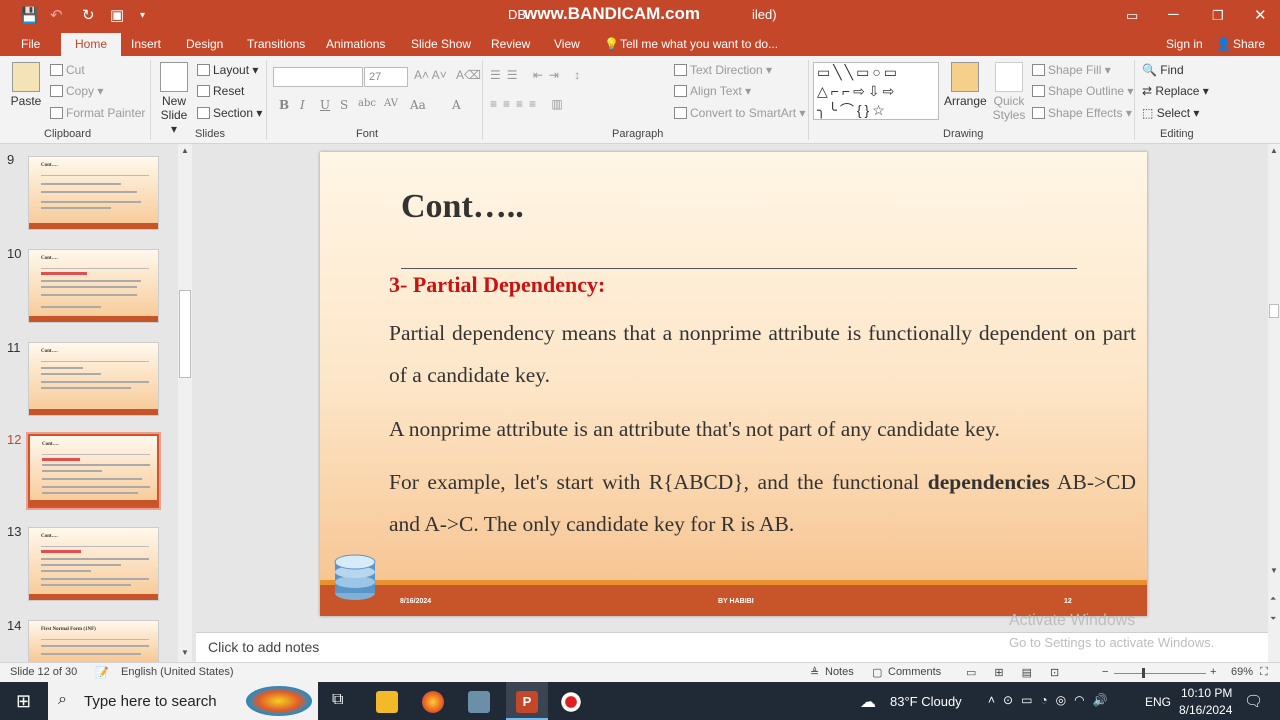 This screenshot has height=720, width=1280. What do you see at coordinates (1213, 672) in the screenshot?
I see `zoom-in-icon: +` at bounding box center [1213, 672].